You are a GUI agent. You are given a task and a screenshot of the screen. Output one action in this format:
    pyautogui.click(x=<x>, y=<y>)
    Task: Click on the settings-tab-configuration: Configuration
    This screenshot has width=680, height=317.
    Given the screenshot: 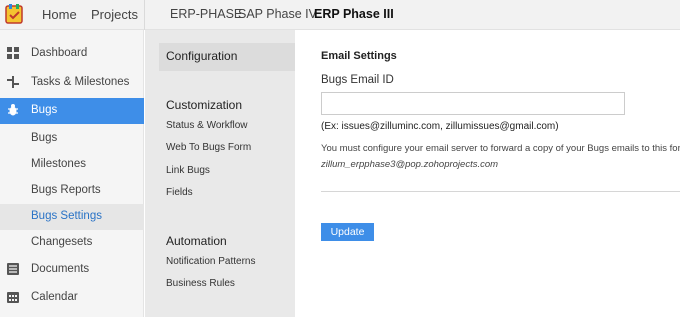 What is the action you would take?
    pyautogui.click(x=227, y=57)
    